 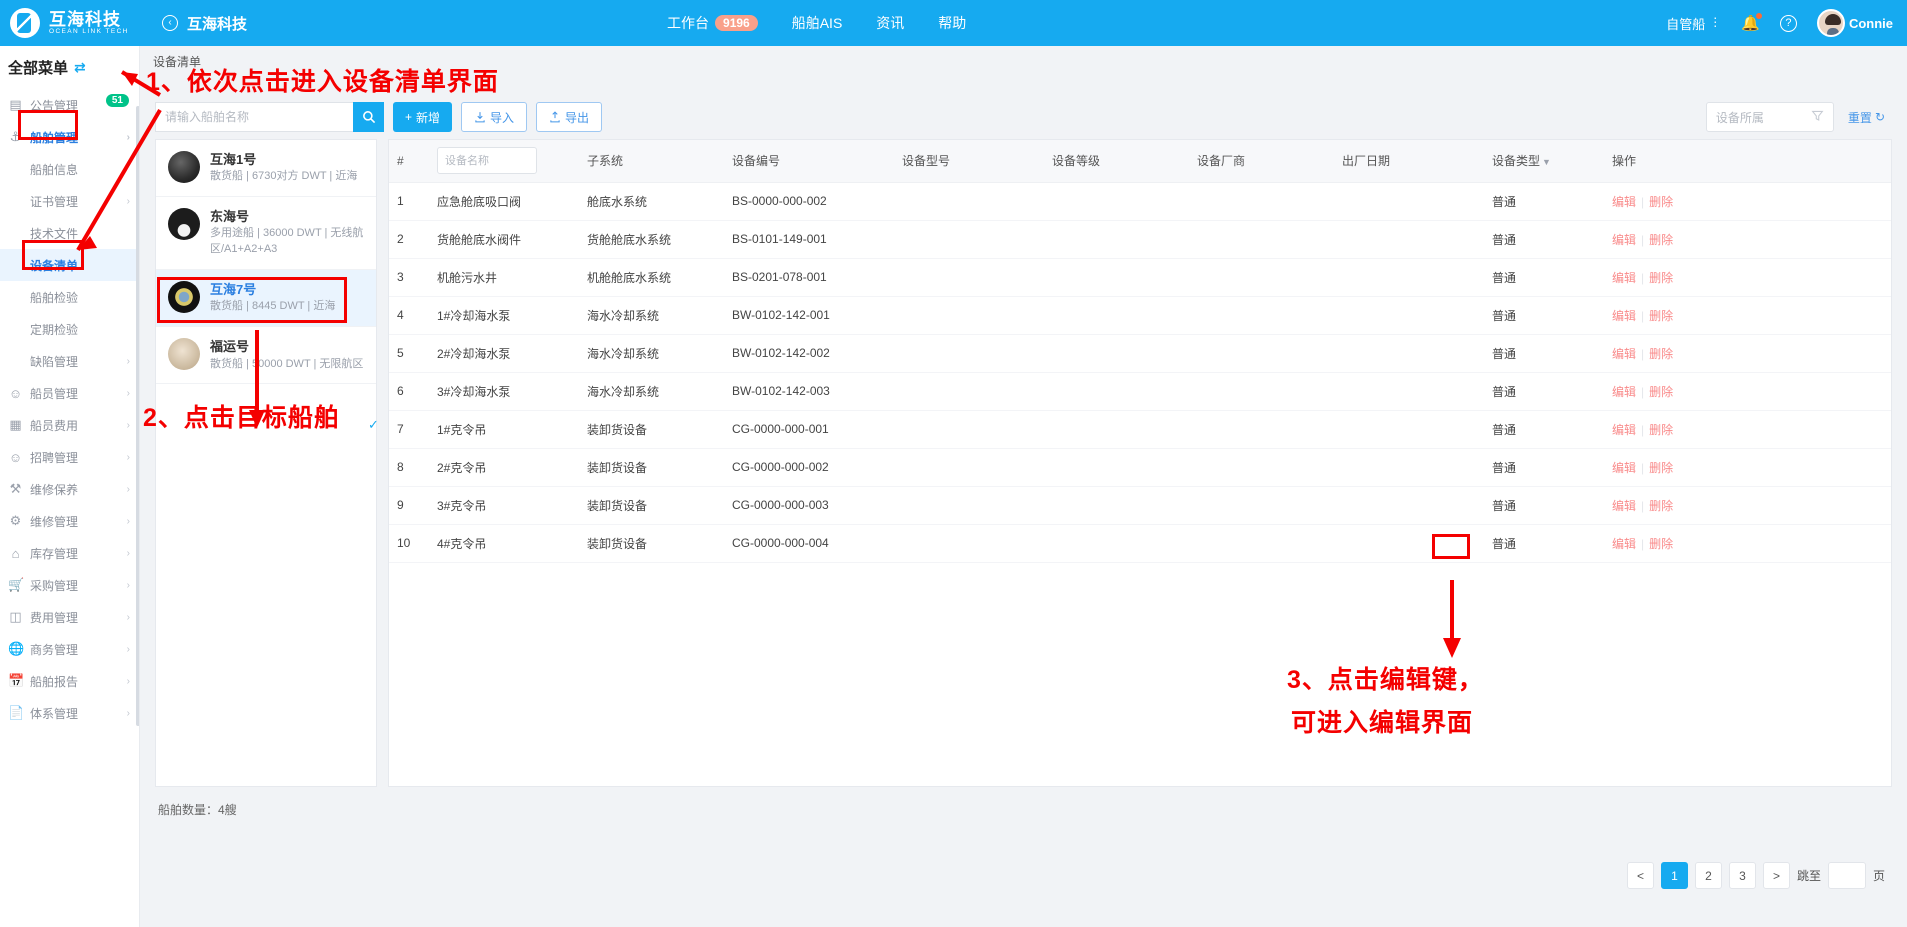 What do you see at coordinates (233, 159) in the screenshot?
I see `ship-name: 互海1号` at bounding box center [233, 159].